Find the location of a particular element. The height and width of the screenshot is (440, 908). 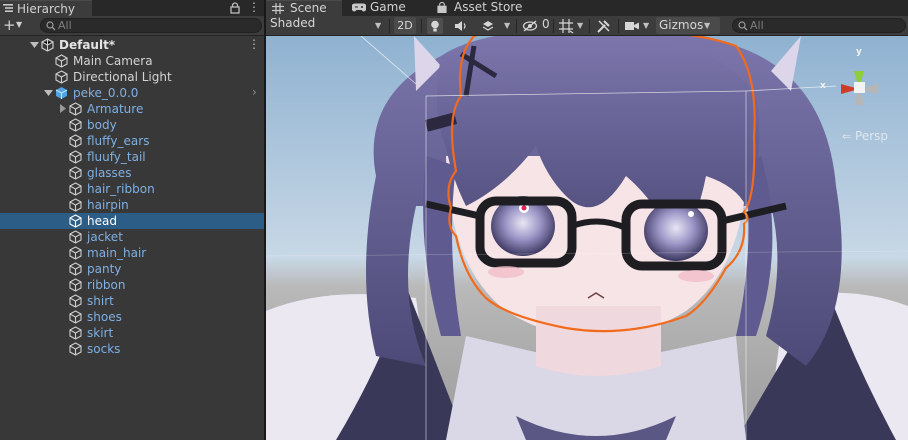

hierarchy-toolbar: + ▼ All is located at coordinates (132, 26).